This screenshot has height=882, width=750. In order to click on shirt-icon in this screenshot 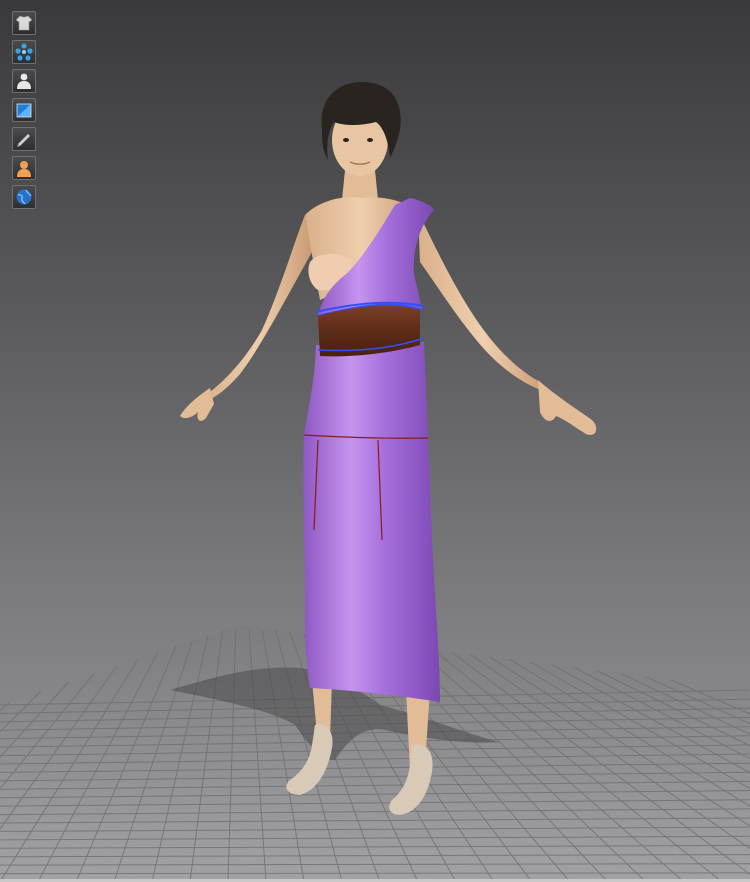, I will do `click(24, 23)`.